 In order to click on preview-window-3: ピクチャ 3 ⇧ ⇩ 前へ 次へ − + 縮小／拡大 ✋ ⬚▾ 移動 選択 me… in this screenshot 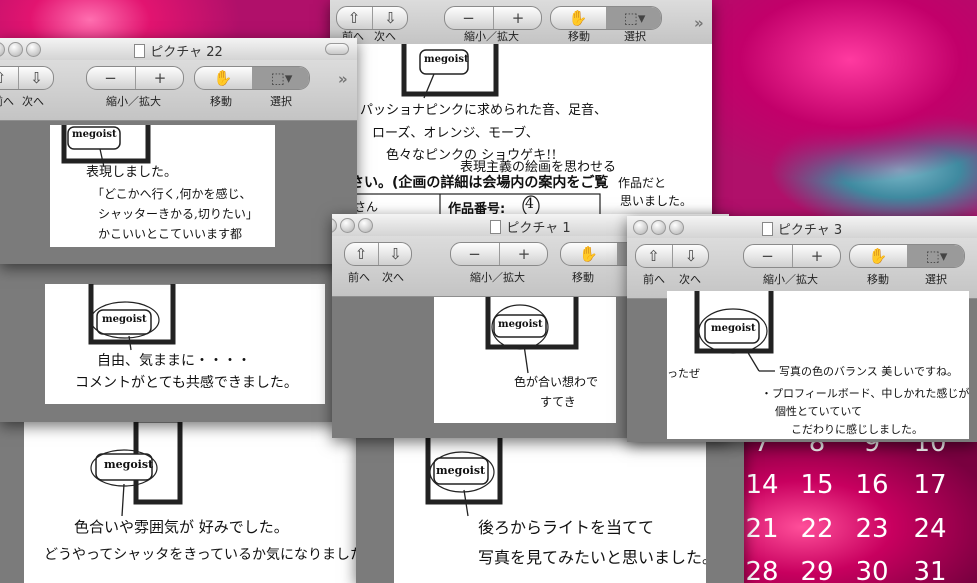, I will do `click(802, 329)`.